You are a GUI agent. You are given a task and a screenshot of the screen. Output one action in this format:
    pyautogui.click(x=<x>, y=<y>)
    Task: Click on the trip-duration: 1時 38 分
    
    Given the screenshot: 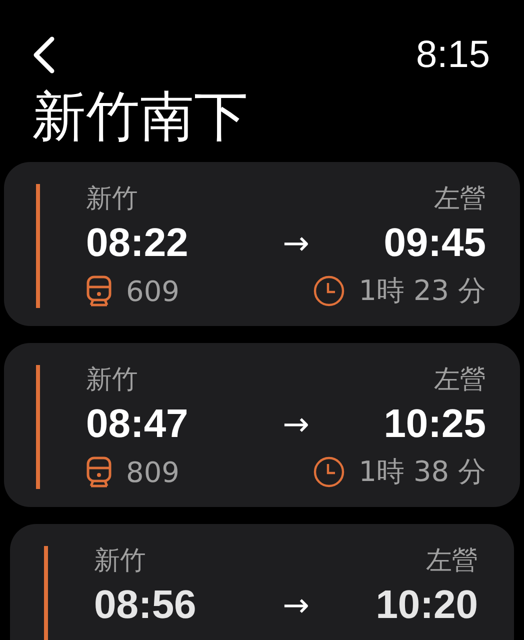 What is the action you would take?
    pyautogui.click(x=422, y=472)
    